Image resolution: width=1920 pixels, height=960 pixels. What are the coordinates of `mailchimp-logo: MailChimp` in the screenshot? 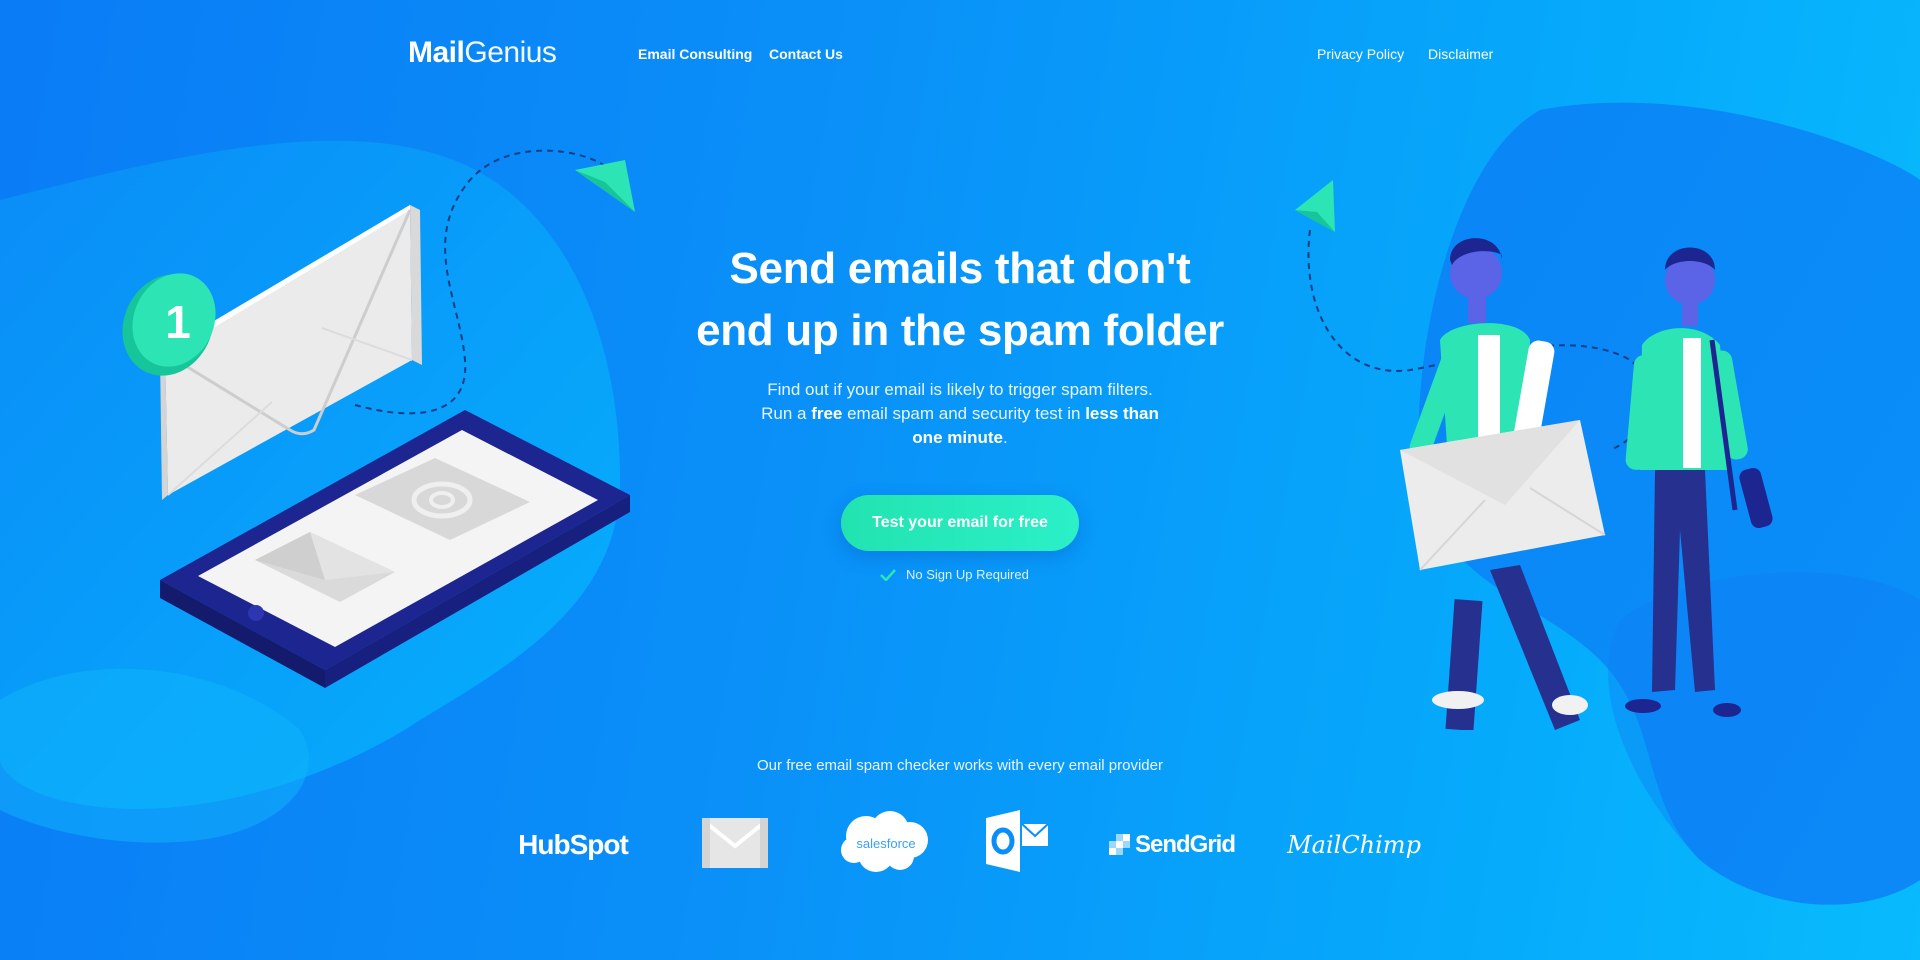 It's located at (1354, 845).